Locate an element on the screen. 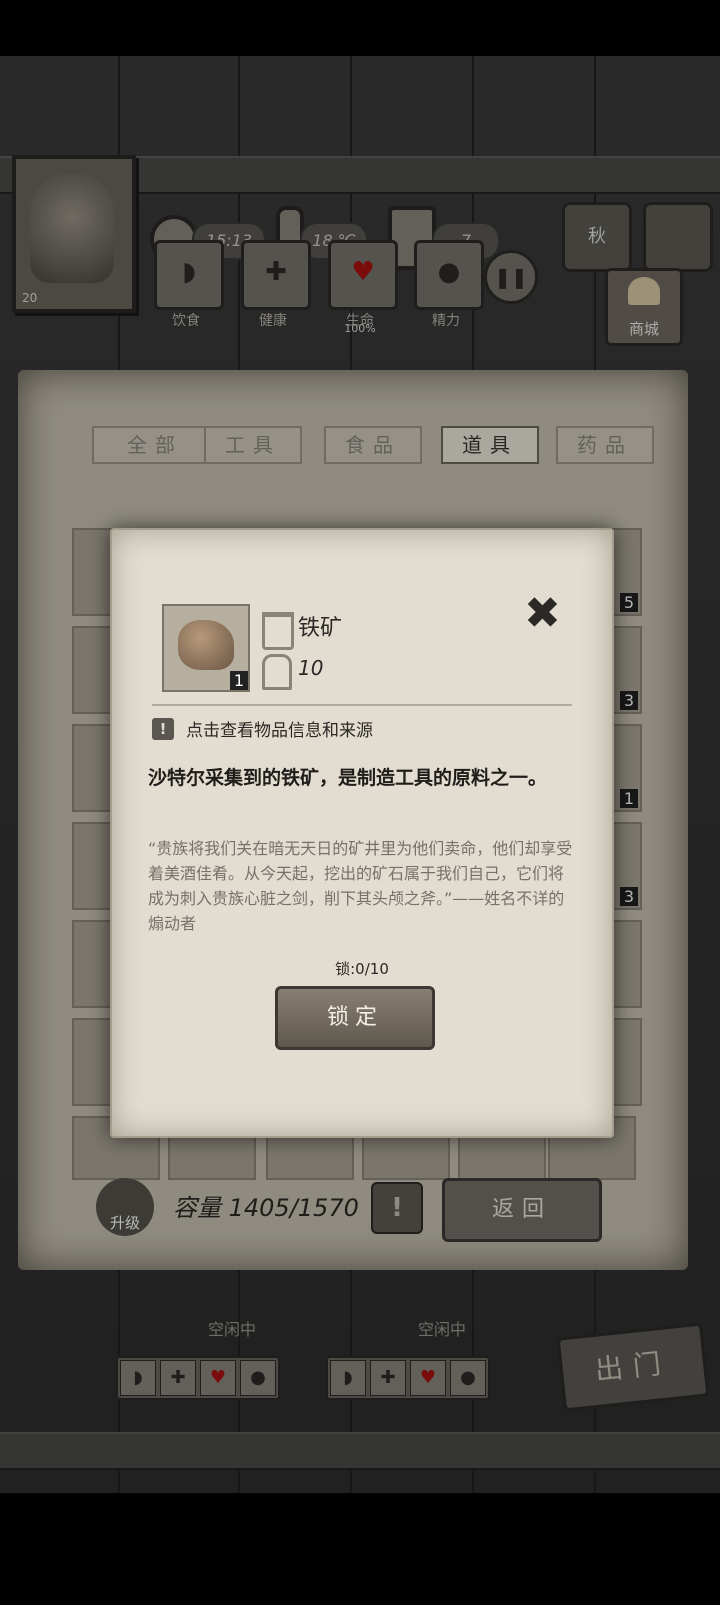 Image resolution: width=720 pixels, height=1605 pixels. divider is located at coordinates (362, 705).